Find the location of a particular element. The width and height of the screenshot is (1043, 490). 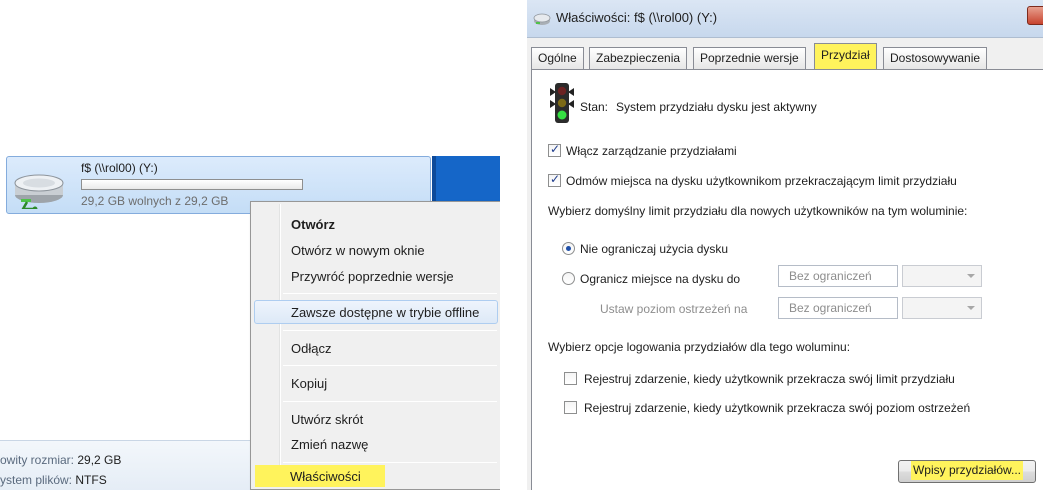

menu-item-restore-previous-versions: Przywróć poprzednie wersje is located at coordinates (376, 276).